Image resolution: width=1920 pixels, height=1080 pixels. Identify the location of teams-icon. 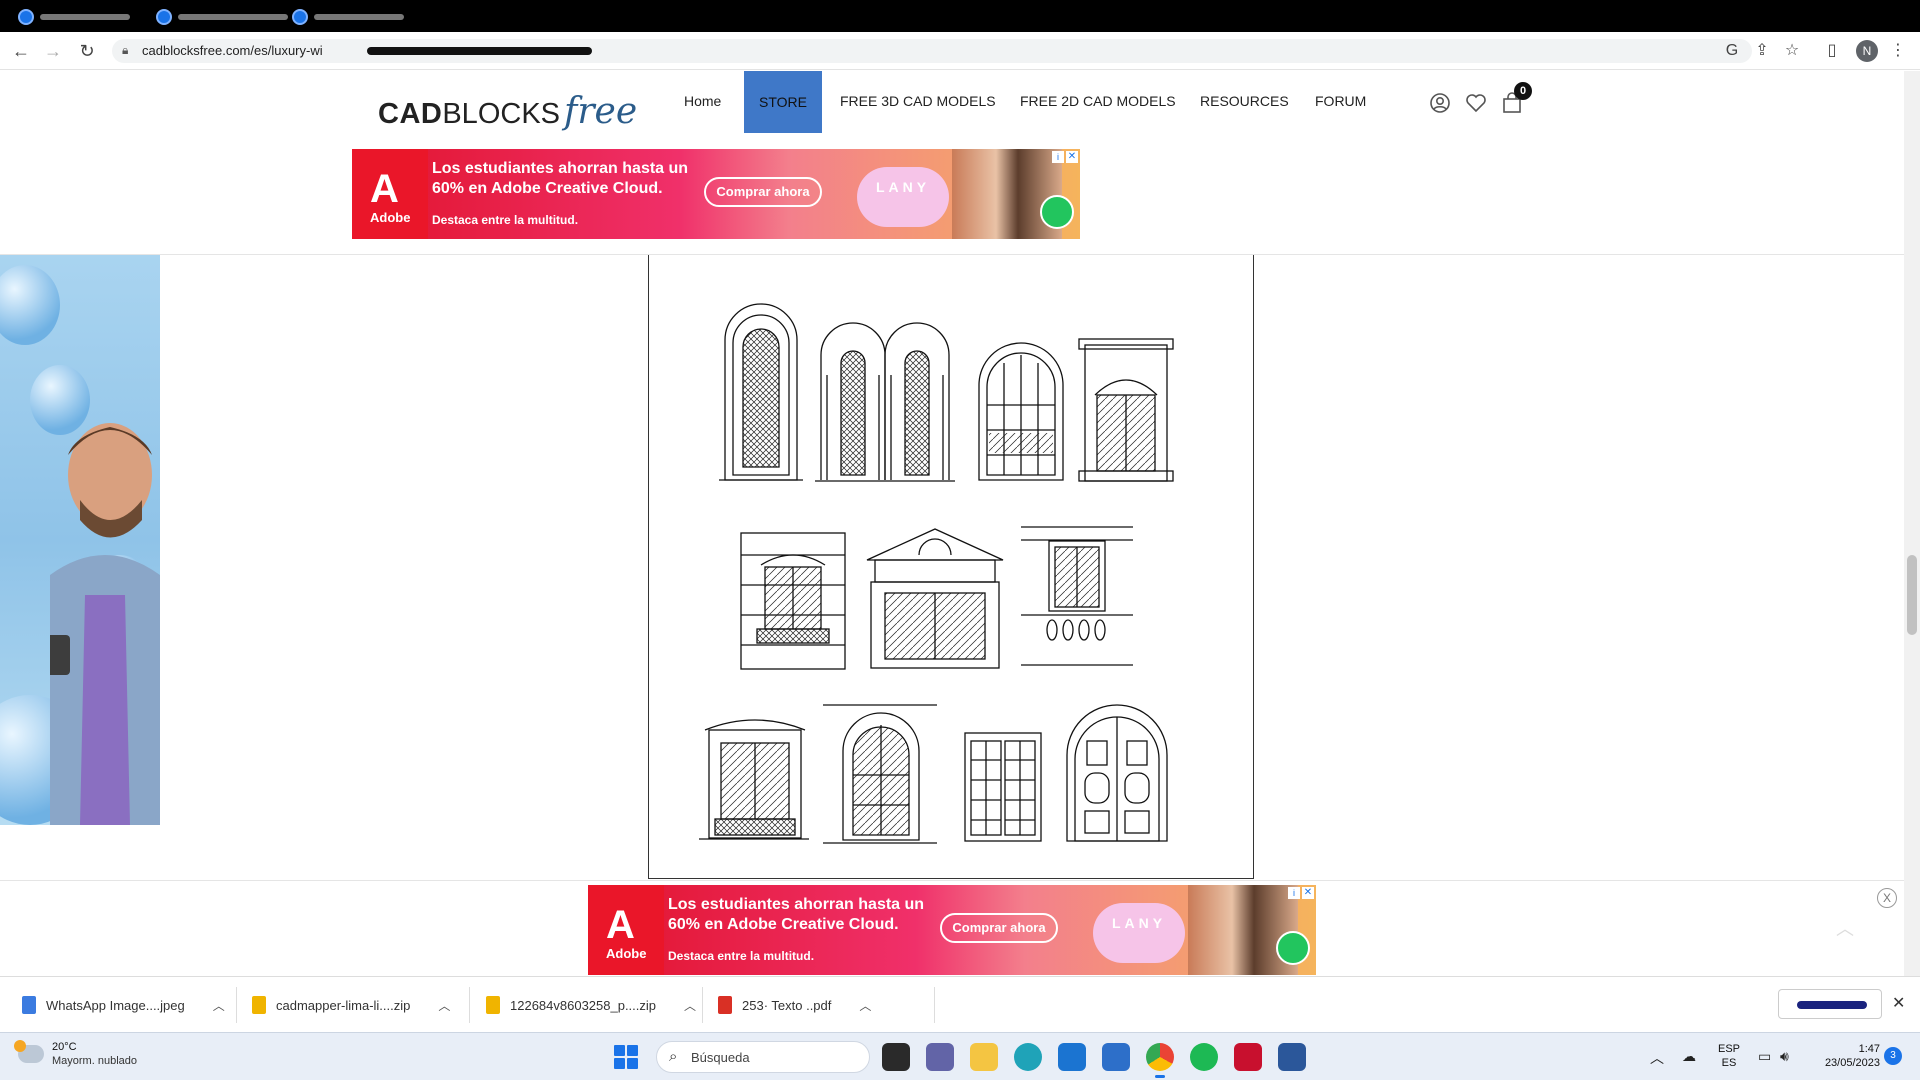
(940, 1057).